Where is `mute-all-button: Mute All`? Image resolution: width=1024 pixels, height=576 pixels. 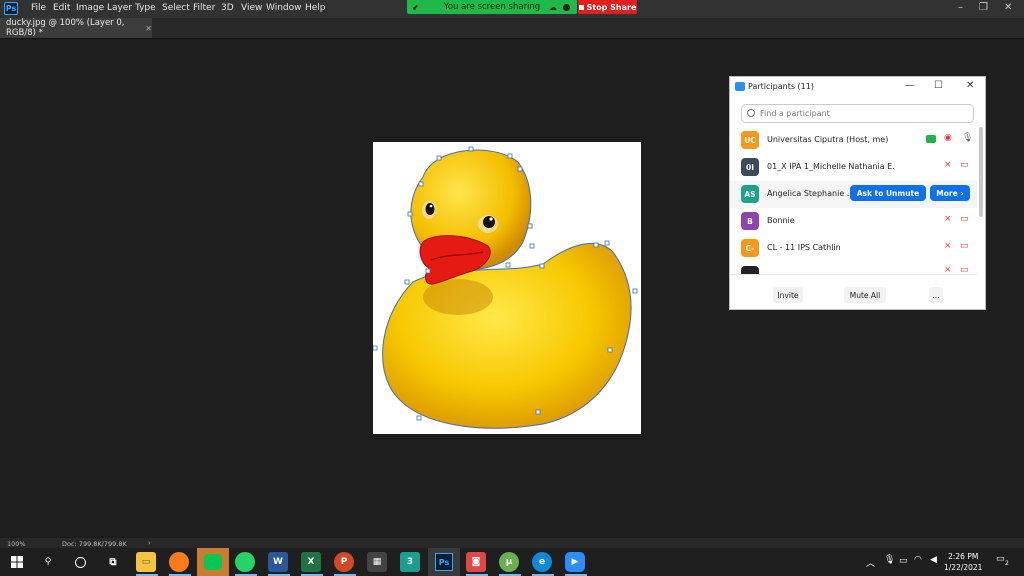
mute-all-button: Mute All is located at coordinates (865, 295).